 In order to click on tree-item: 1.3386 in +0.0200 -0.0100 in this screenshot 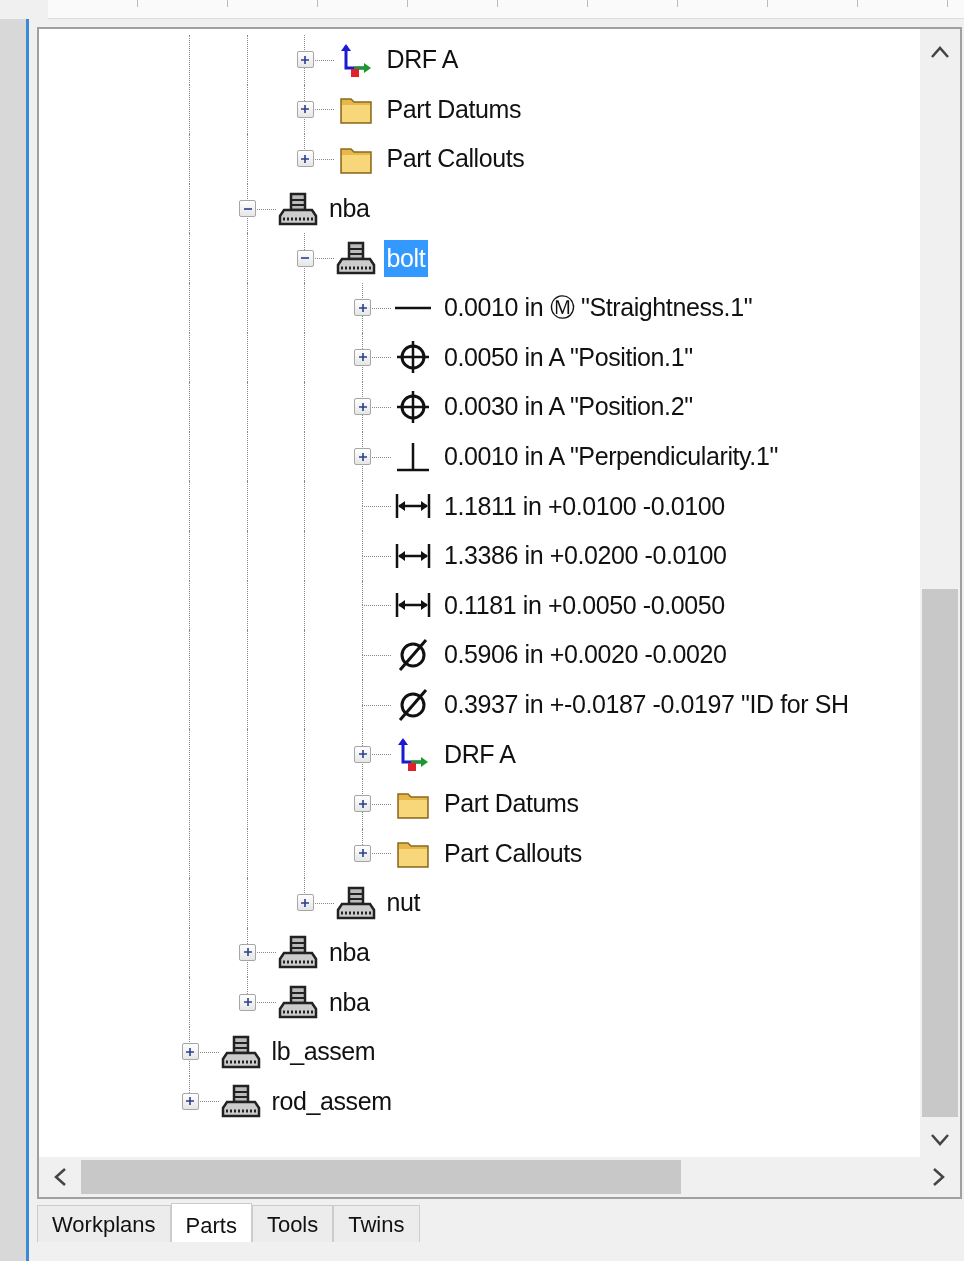, I will do `click(585, 556)`.